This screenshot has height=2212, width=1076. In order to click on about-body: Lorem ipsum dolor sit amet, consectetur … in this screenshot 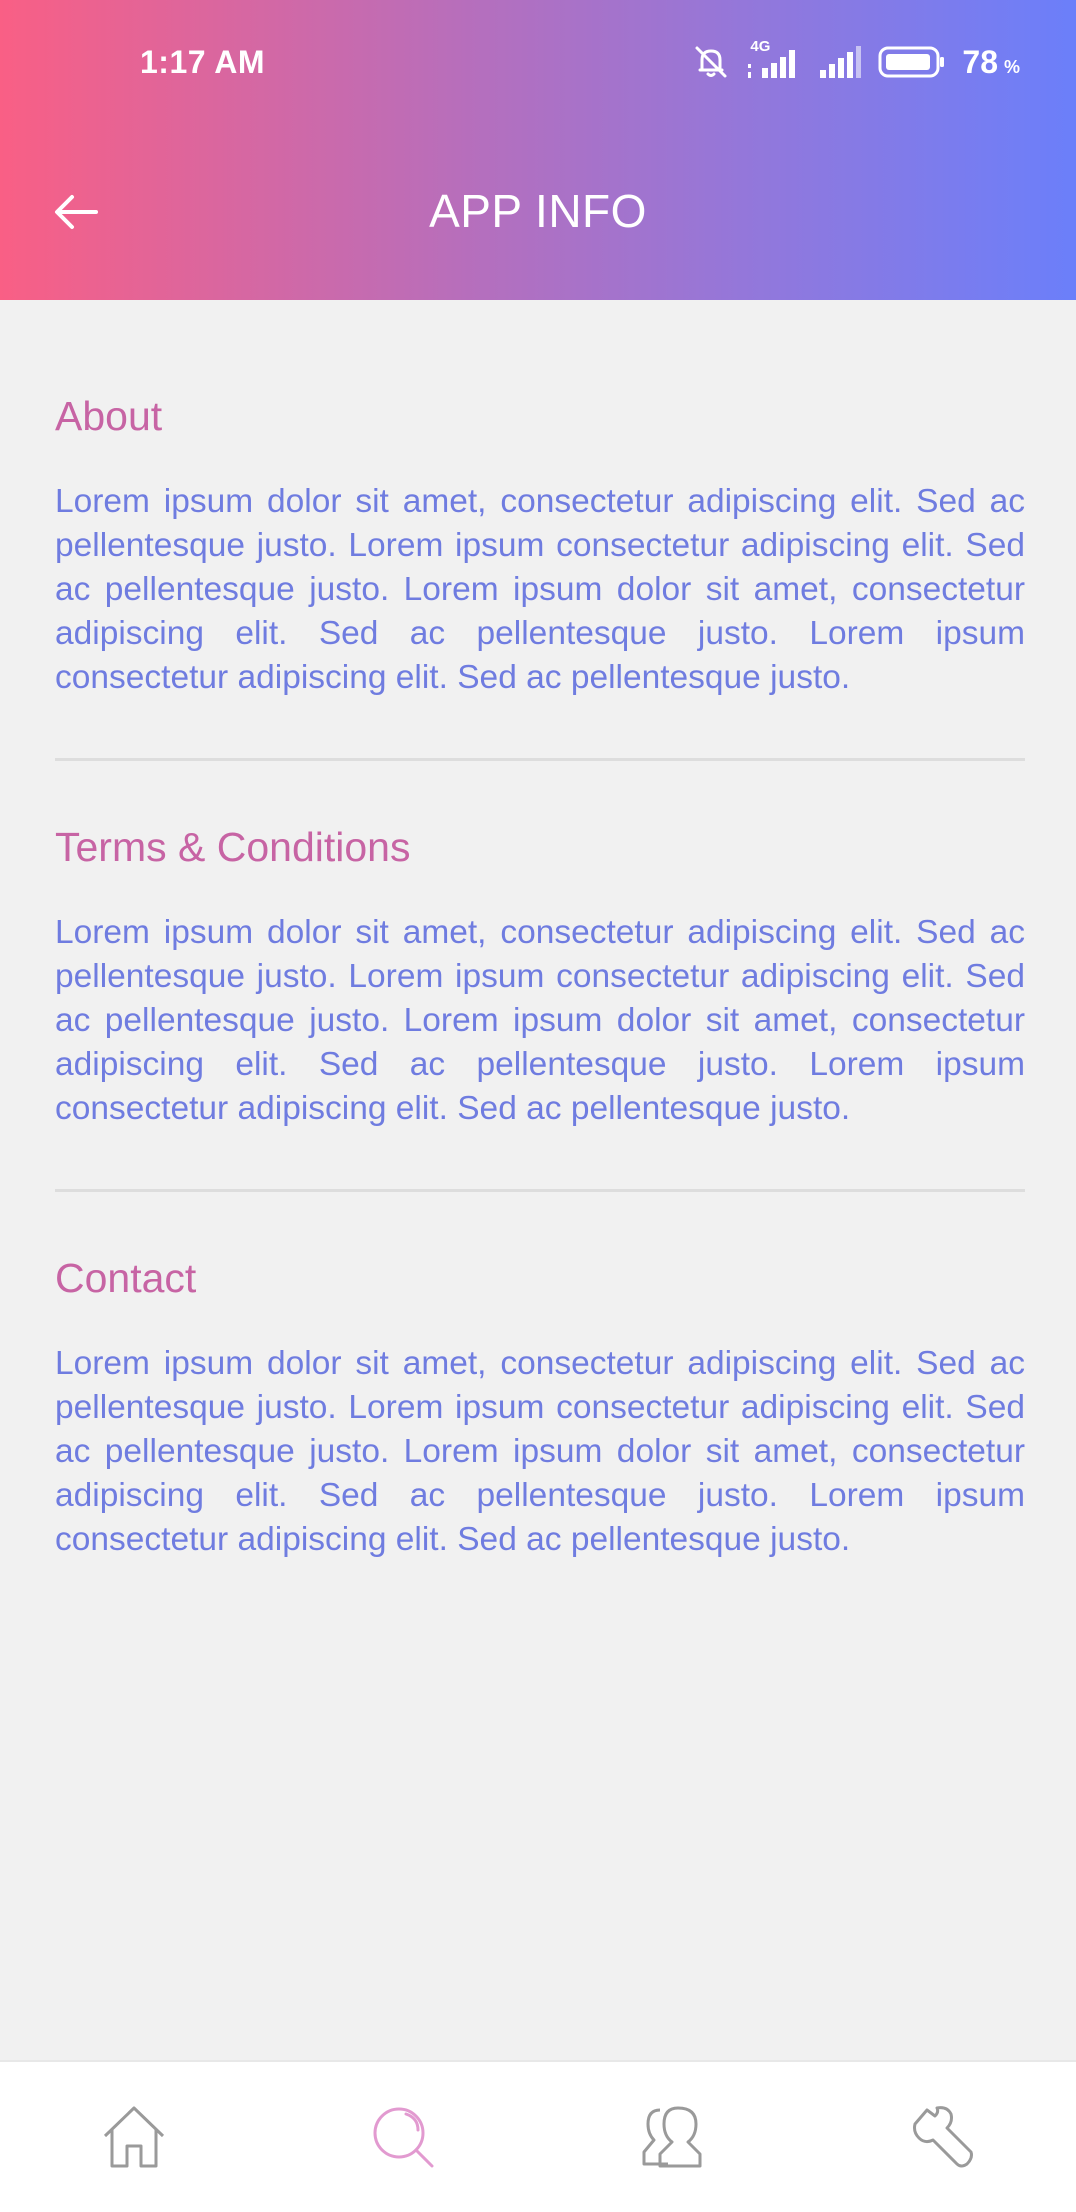, I will do `click(540, 589)`.